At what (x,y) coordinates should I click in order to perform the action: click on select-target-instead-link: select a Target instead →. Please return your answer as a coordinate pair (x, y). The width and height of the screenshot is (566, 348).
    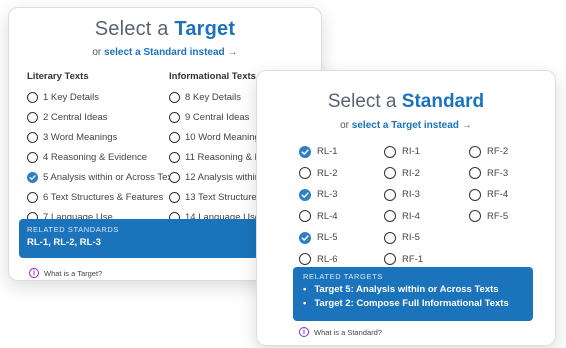
    Looking at the image, I should click on (412, 125).